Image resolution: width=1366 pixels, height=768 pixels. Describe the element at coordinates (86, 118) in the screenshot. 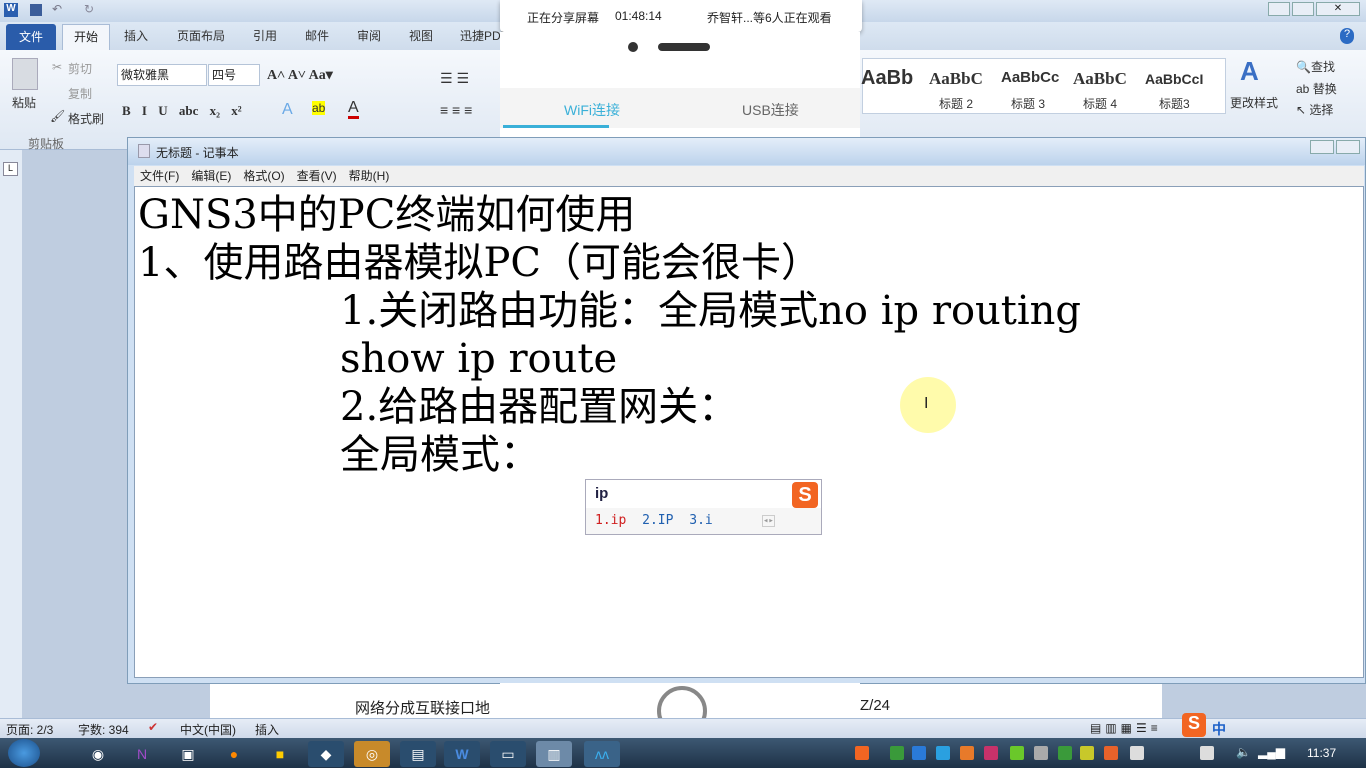

I see `format-painter-button: 格式刷` at that location.